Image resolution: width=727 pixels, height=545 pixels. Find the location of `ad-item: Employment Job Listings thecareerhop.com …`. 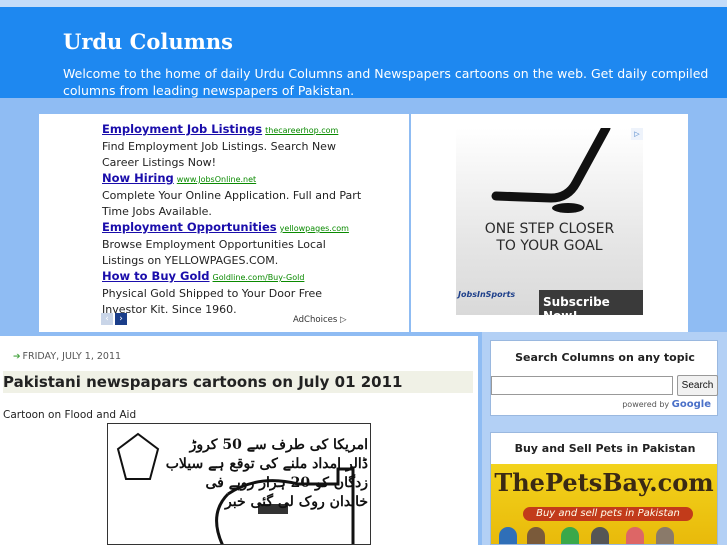

ad-item: Employment Job Listings thecareerhop.com … is located at coordinates (232, 146).